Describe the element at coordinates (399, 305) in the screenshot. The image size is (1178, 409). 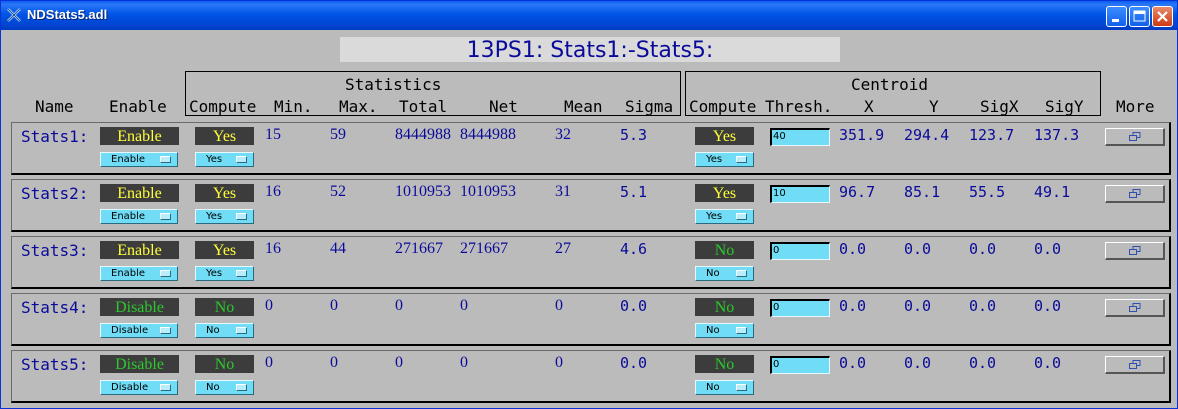
I see `total-value: 0` at that location.